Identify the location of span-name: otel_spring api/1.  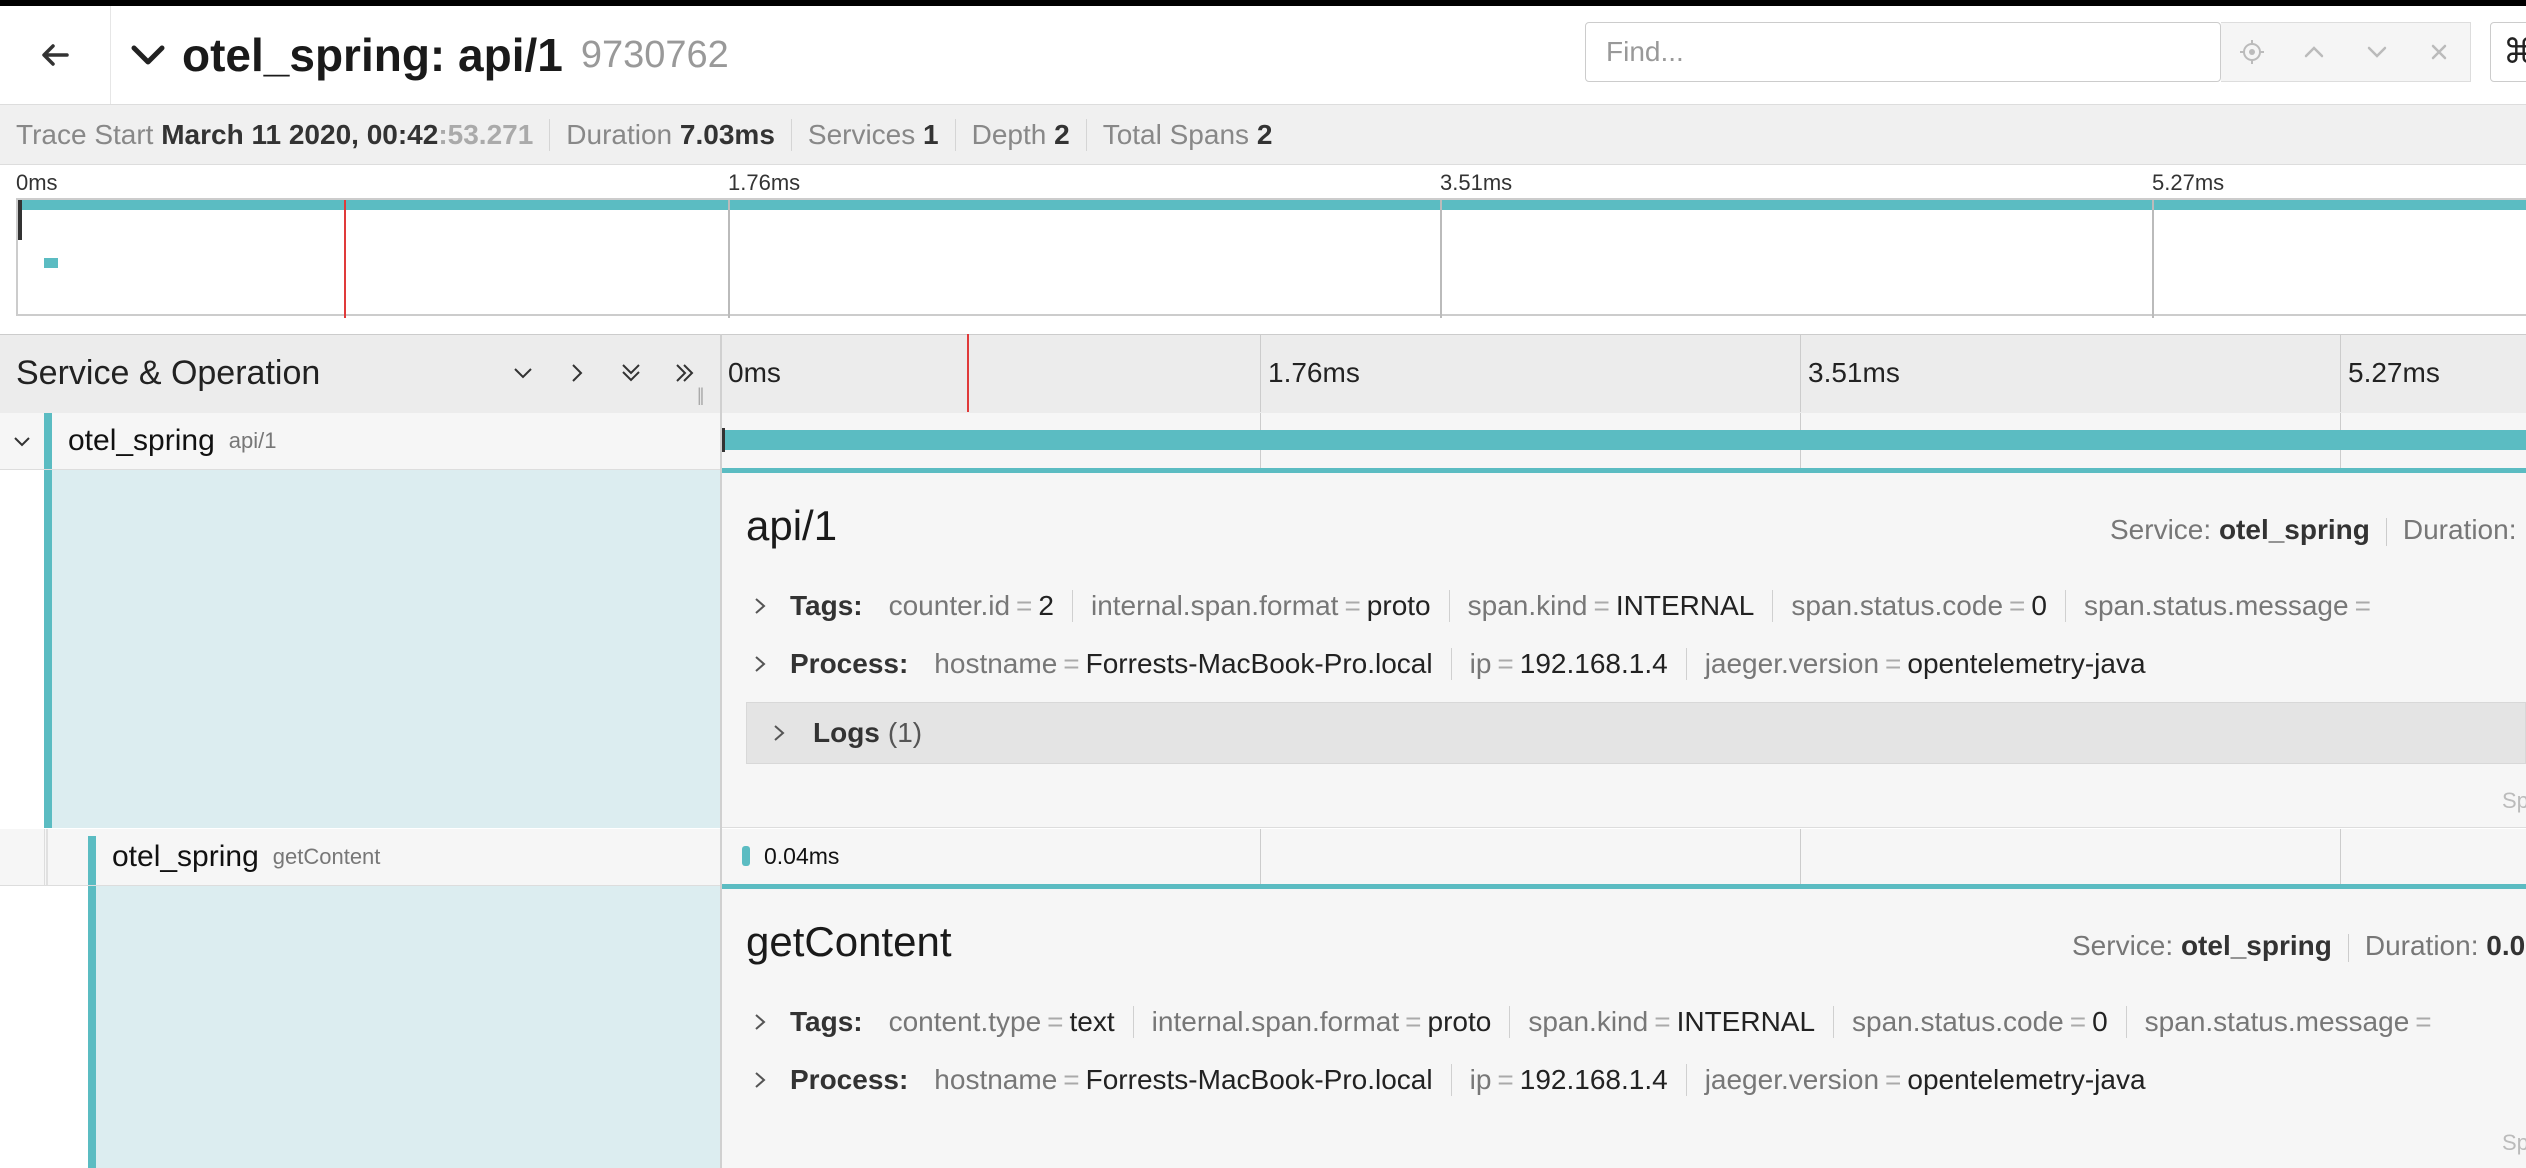
(172, 441).